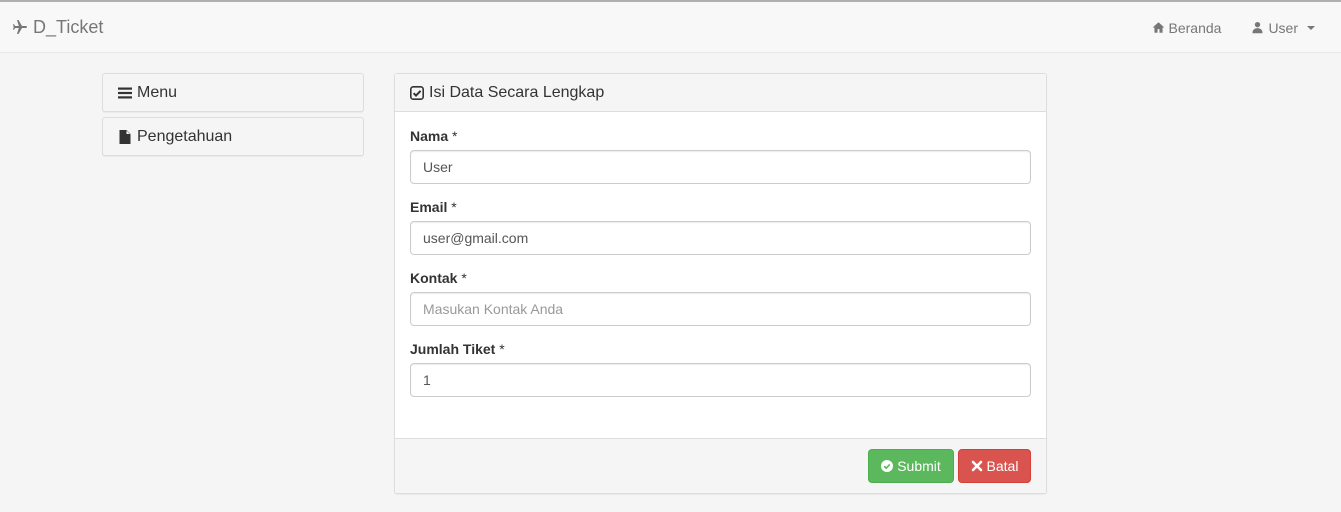 The height and width of the screenshot is (512, 1341). What do you see at coordinates (1158, 27) in the screenshot?
I see `home-icon` at bounding box center [1158, 27].